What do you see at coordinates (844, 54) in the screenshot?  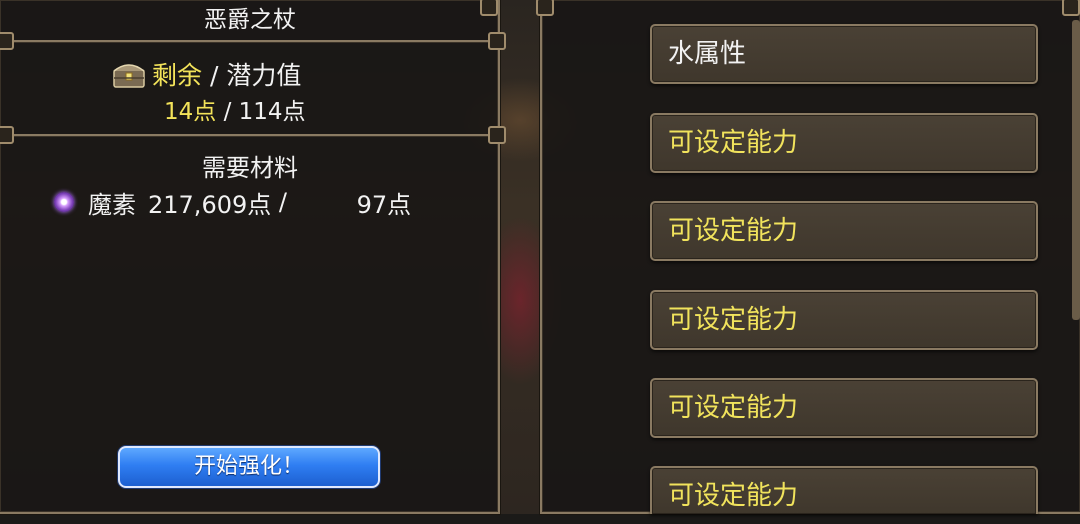 I see `slot-water-attribute: 水属性` at bounding box center [844, 54].